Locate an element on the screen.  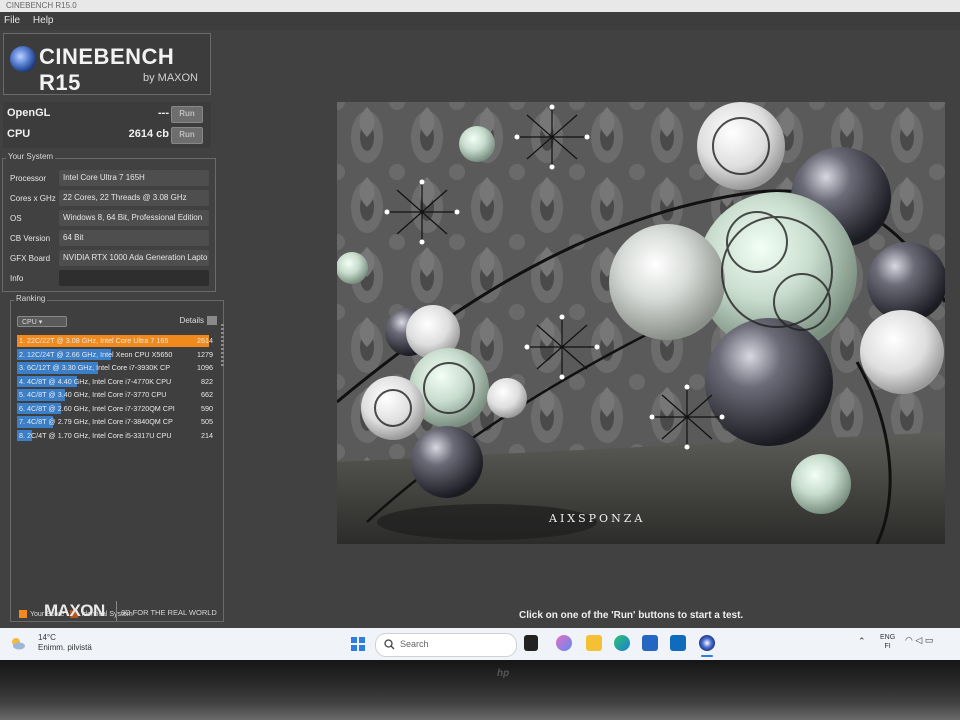
weather-temp: 14°C is located at coordinates (47, 637).